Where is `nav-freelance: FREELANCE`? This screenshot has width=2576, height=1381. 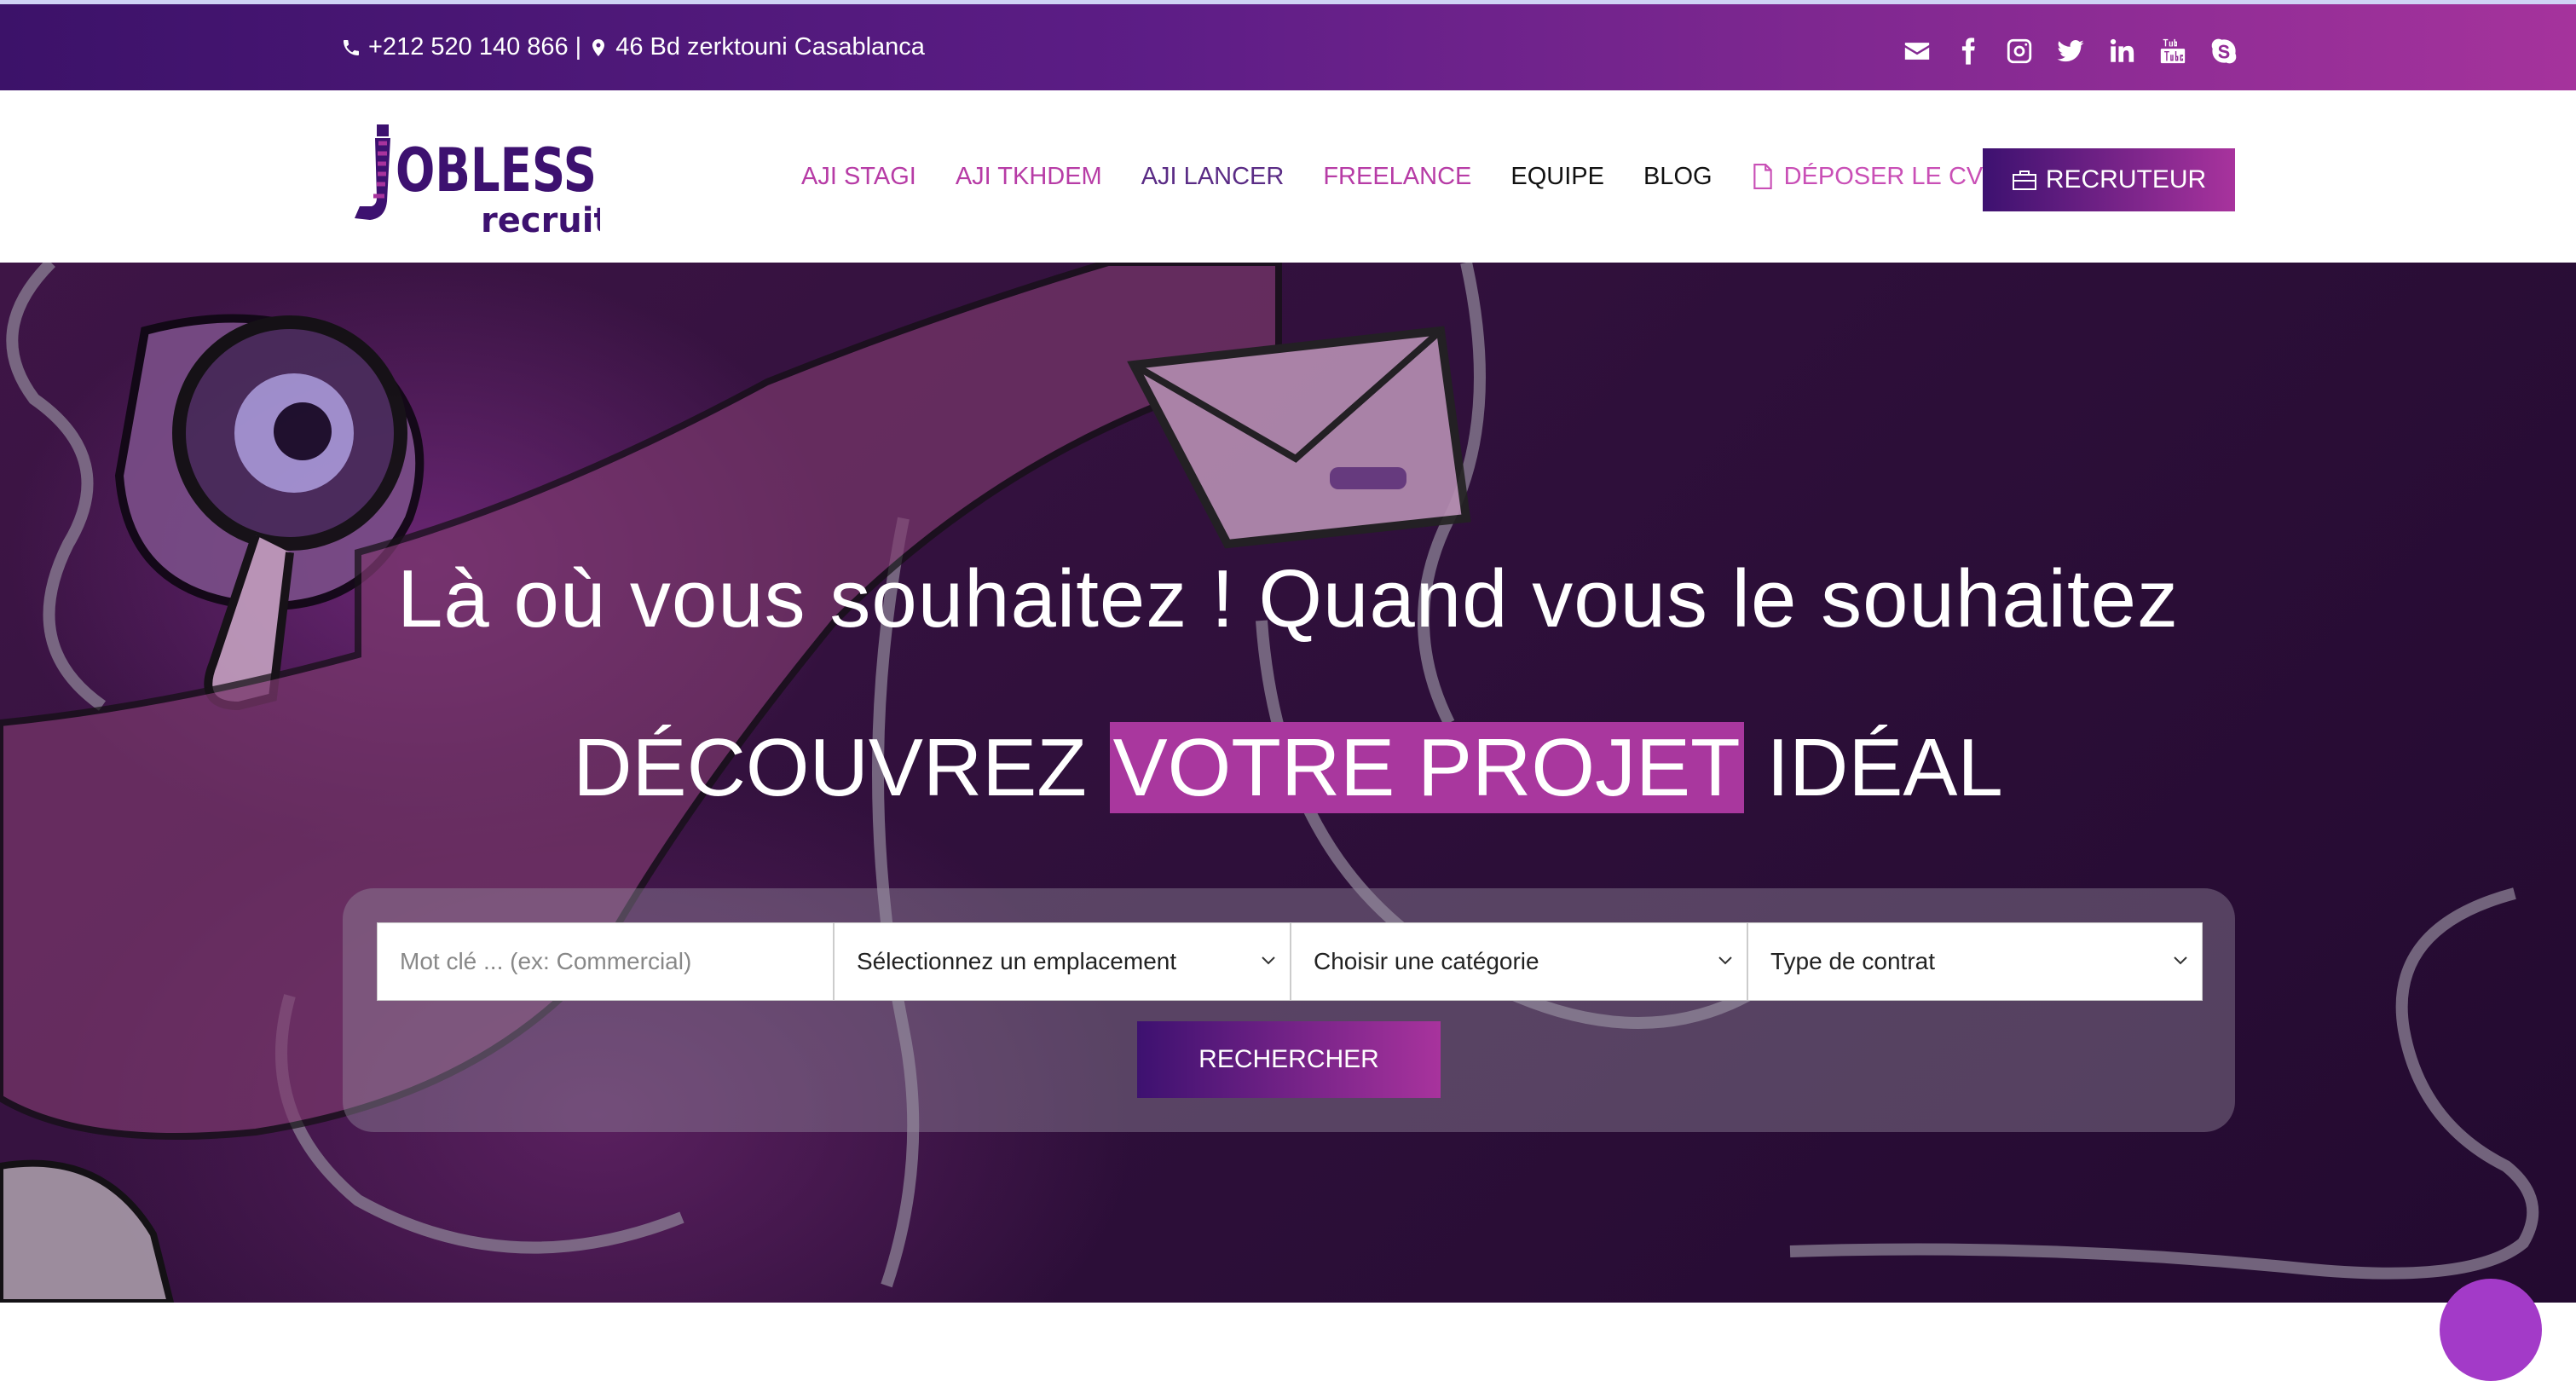 nav-freelance: FREELANCE is located at coordinates (1397, 177).